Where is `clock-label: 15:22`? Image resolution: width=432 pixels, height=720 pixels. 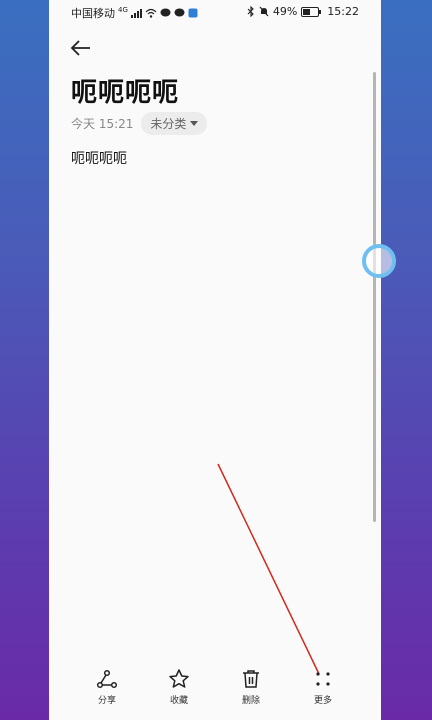 clock-label: 15:22 is located at coordinates (343, 11).